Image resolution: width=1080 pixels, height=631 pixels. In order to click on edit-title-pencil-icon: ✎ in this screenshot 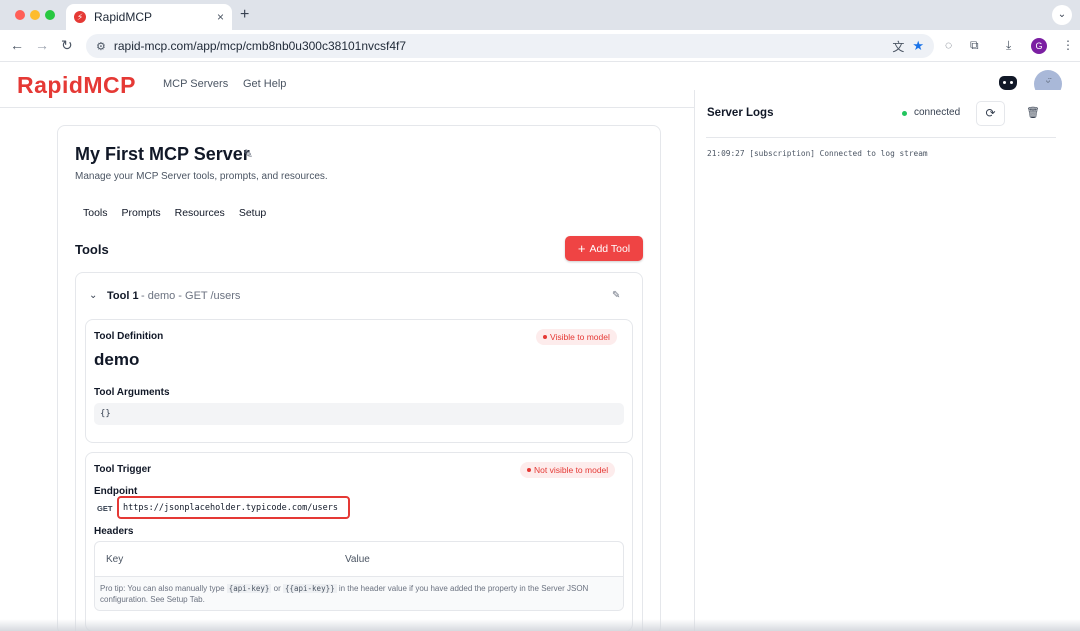, I will do `click(248, 154)`.